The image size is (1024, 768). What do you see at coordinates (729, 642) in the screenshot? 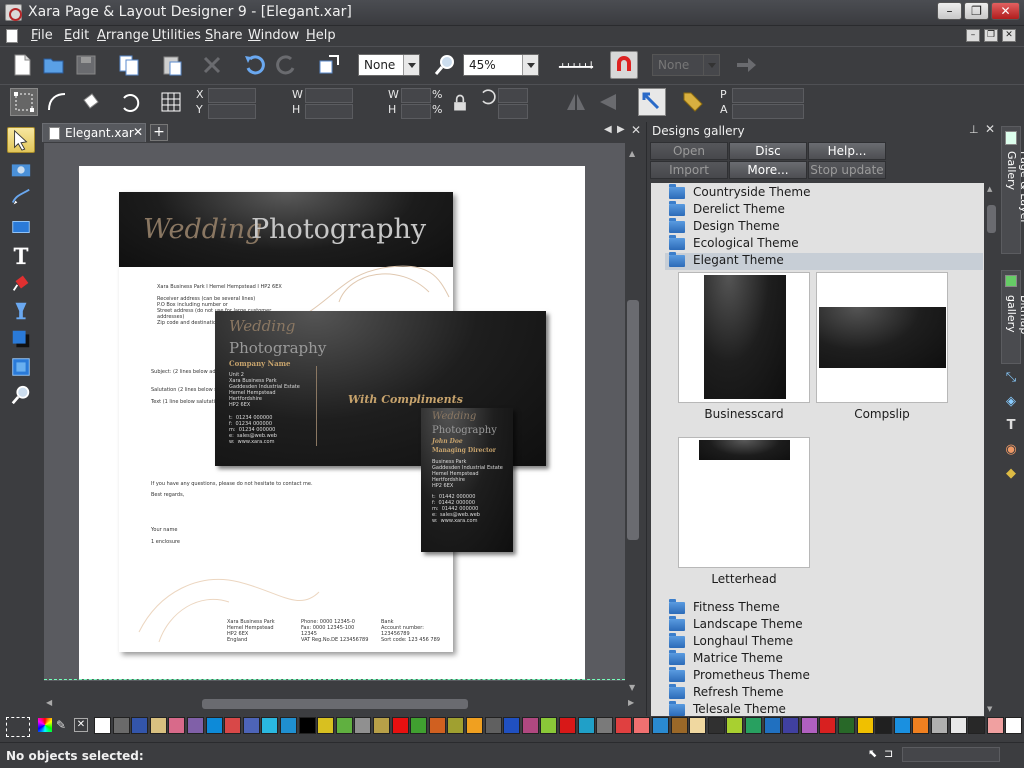
I see `folder-longhaul: Longhaul Theme` at bounding box center [729, 642].